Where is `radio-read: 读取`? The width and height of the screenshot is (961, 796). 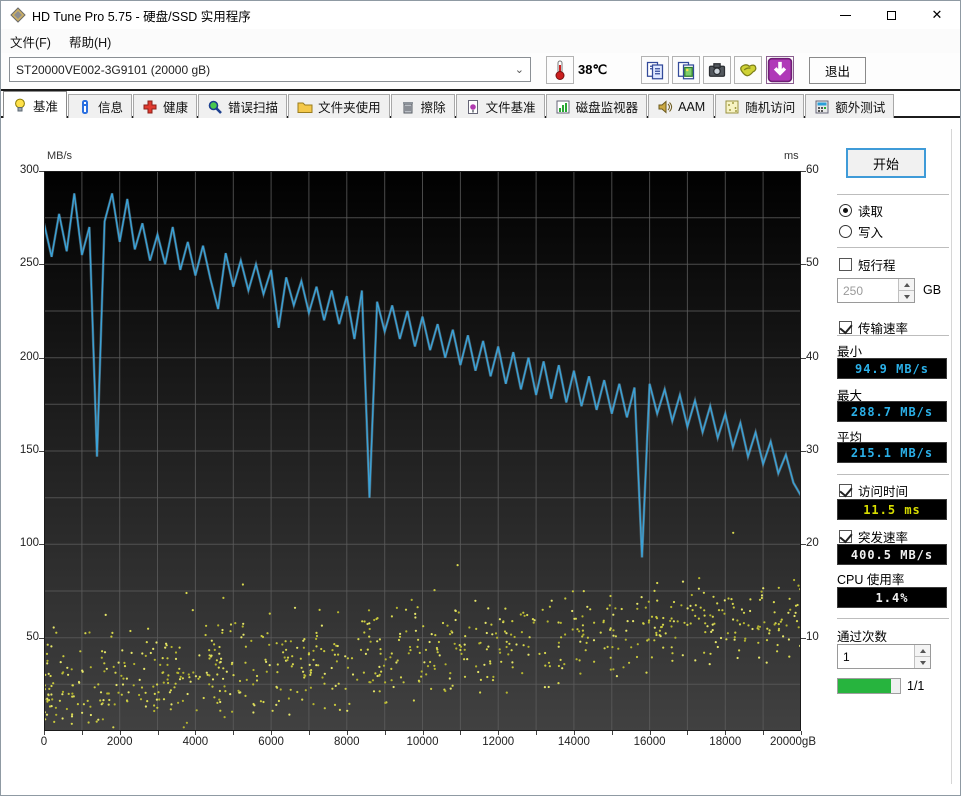
radio-read: 读取 is located at coordinates (861, 210).